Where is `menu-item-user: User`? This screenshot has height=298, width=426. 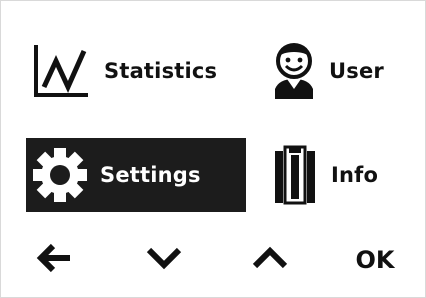 menu-item-user: User is located at coordinates (342, 71).